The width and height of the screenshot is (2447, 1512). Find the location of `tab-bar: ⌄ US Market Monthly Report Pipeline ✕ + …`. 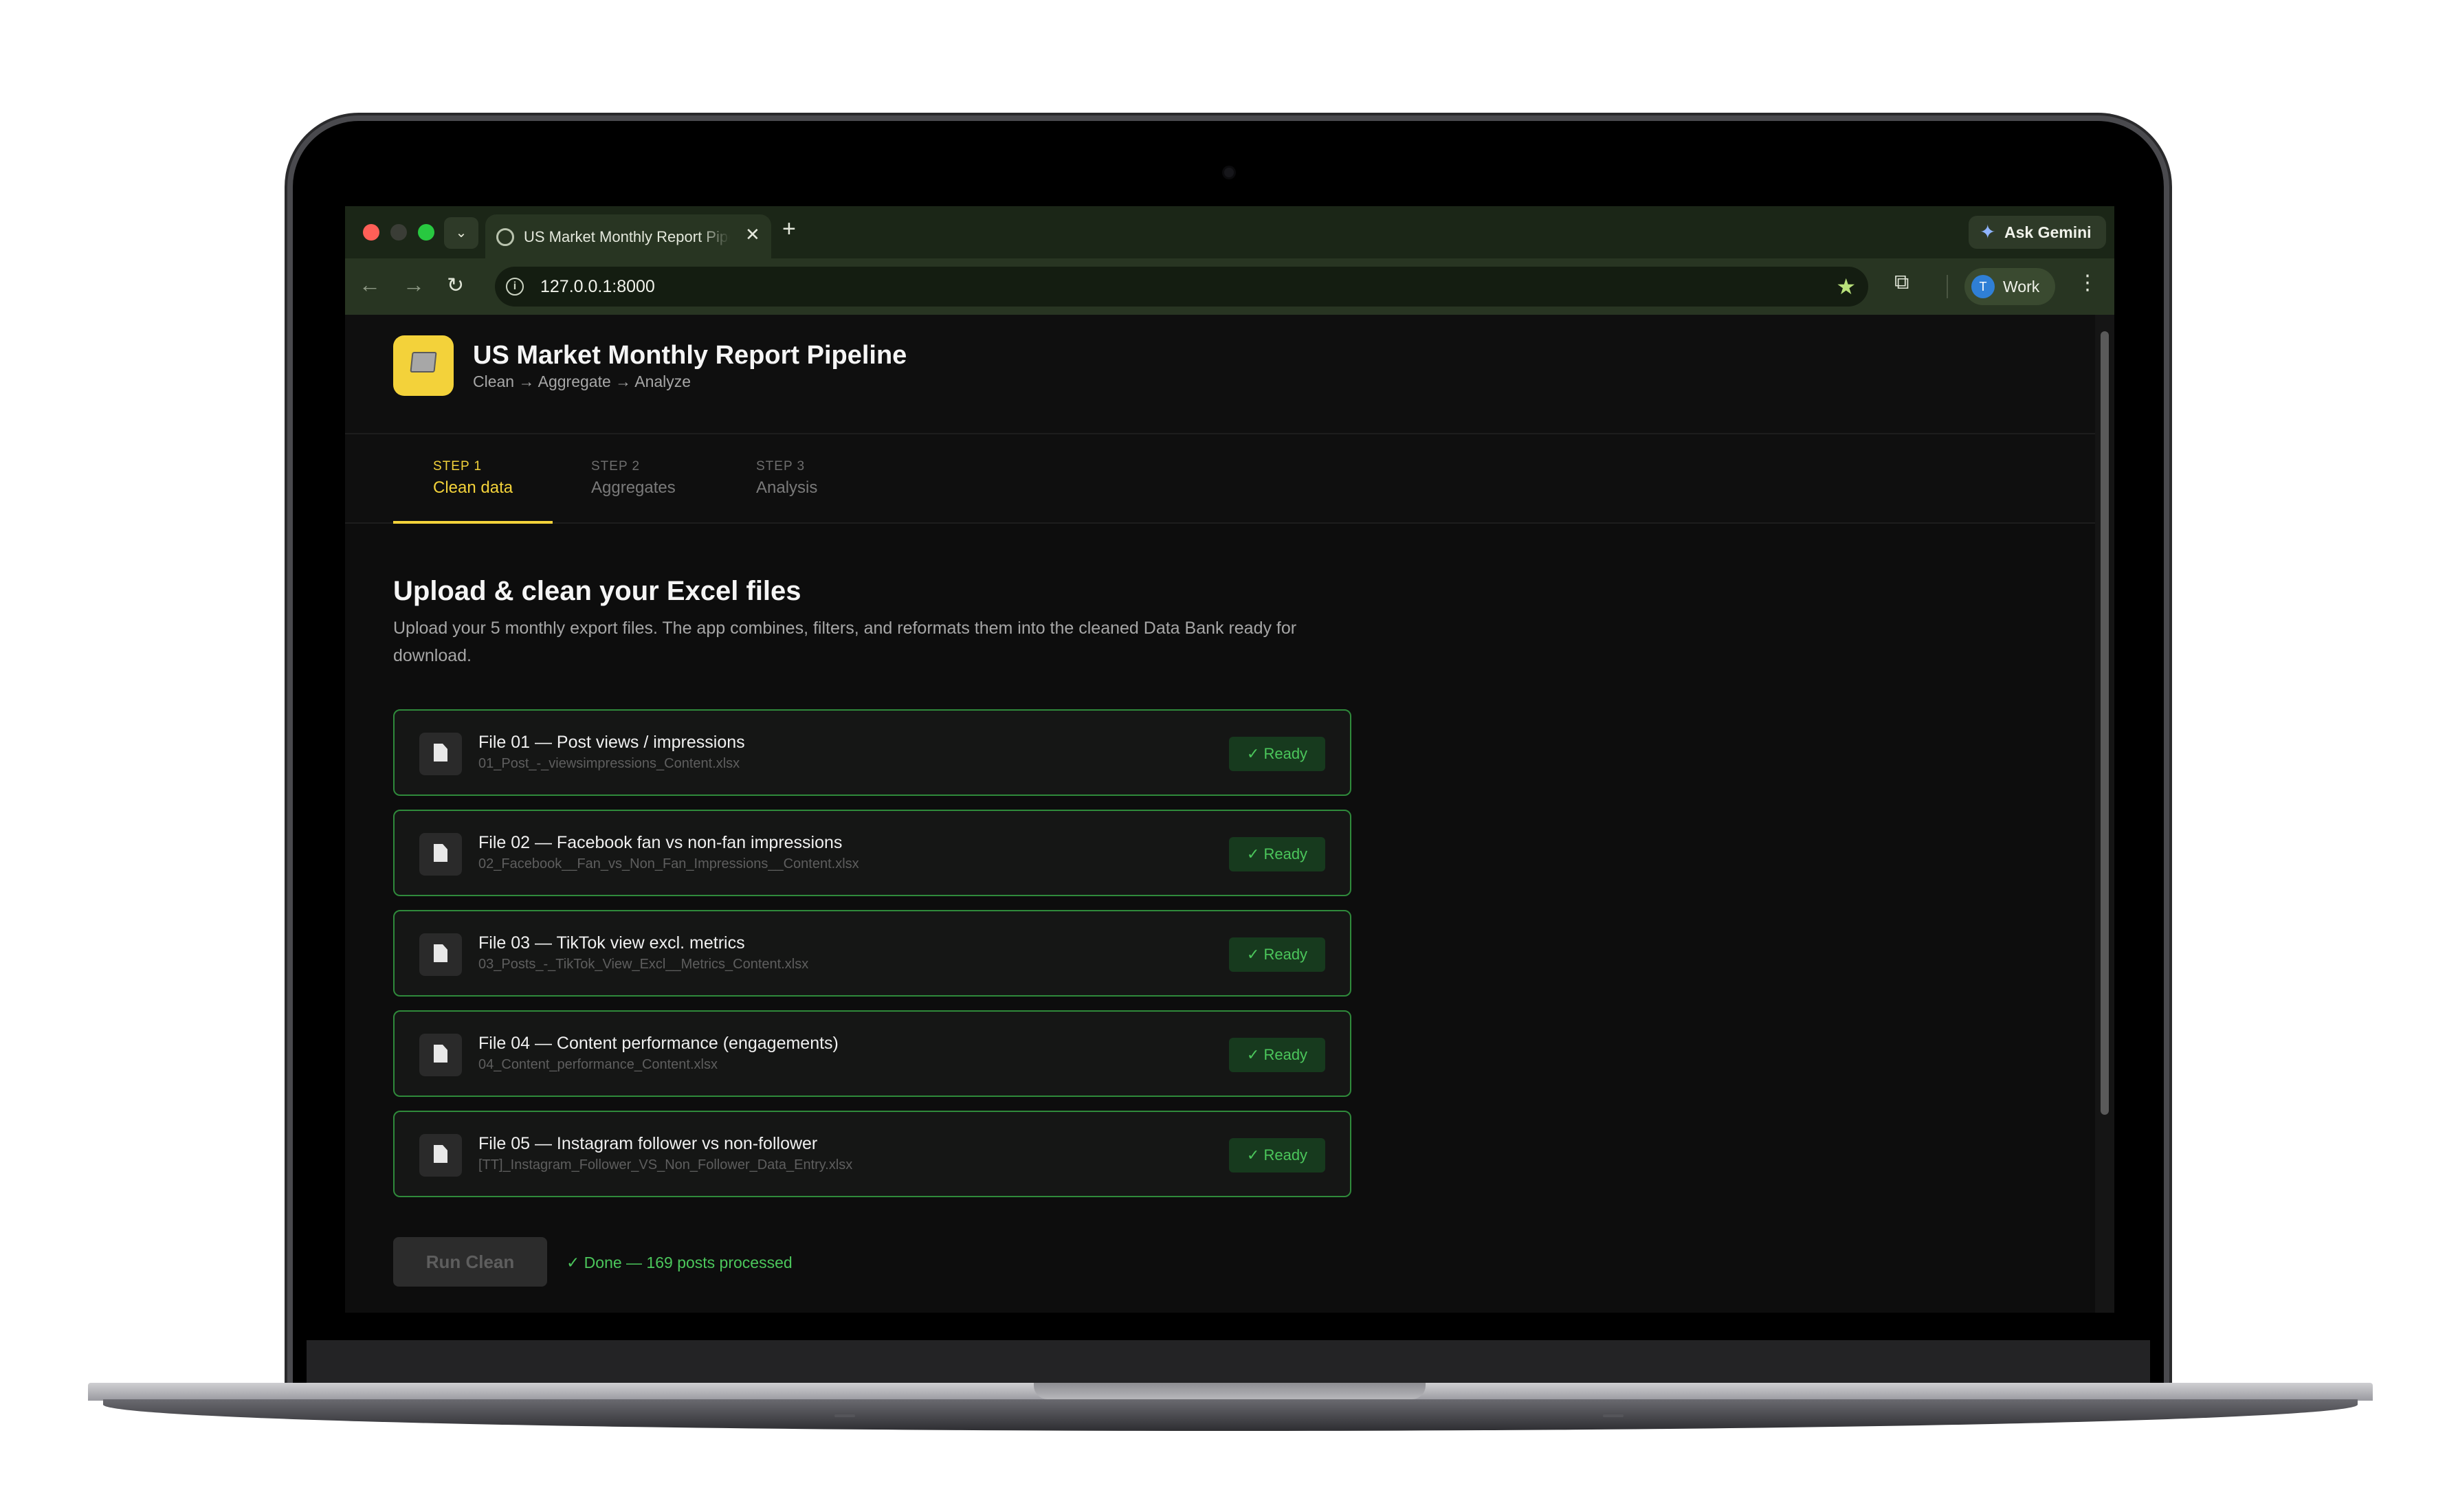

tab-bar: ⌄ US Market Monthly Report Pipeline ✕ + … is located at coordinates (1229, 232).